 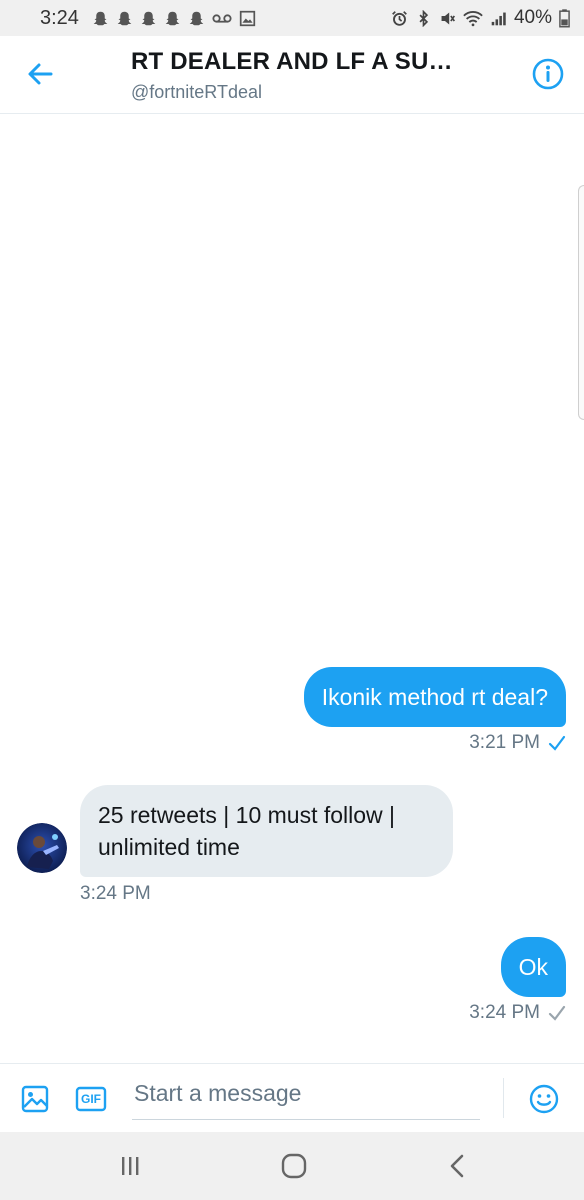 I want to click on arrow-left-icon, so click(x=40, y=74).